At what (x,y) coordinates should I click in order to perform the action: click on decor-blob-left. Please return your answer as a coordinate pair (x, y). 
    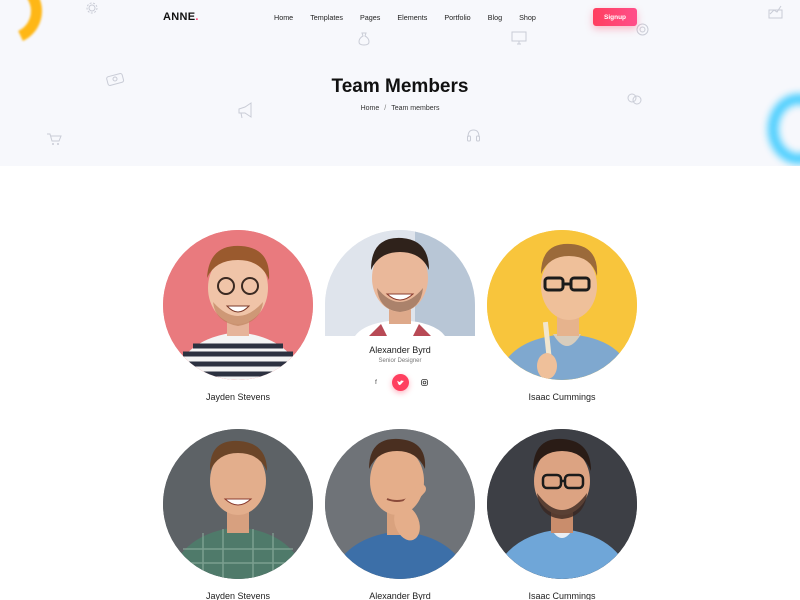
    Looking at the image, I should click on (26, 27).